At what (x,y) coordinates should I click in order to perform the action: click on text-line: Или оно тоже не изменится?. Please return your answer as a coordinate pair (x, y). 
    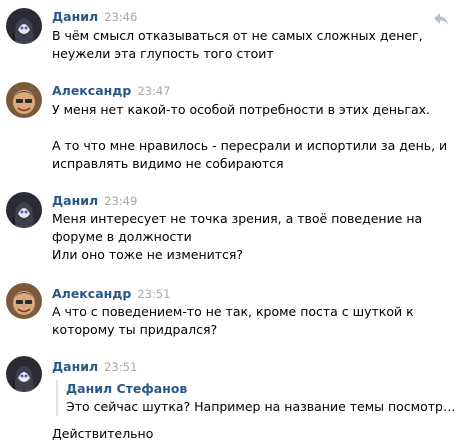
    Looking at the image, I should click on (148, 254).